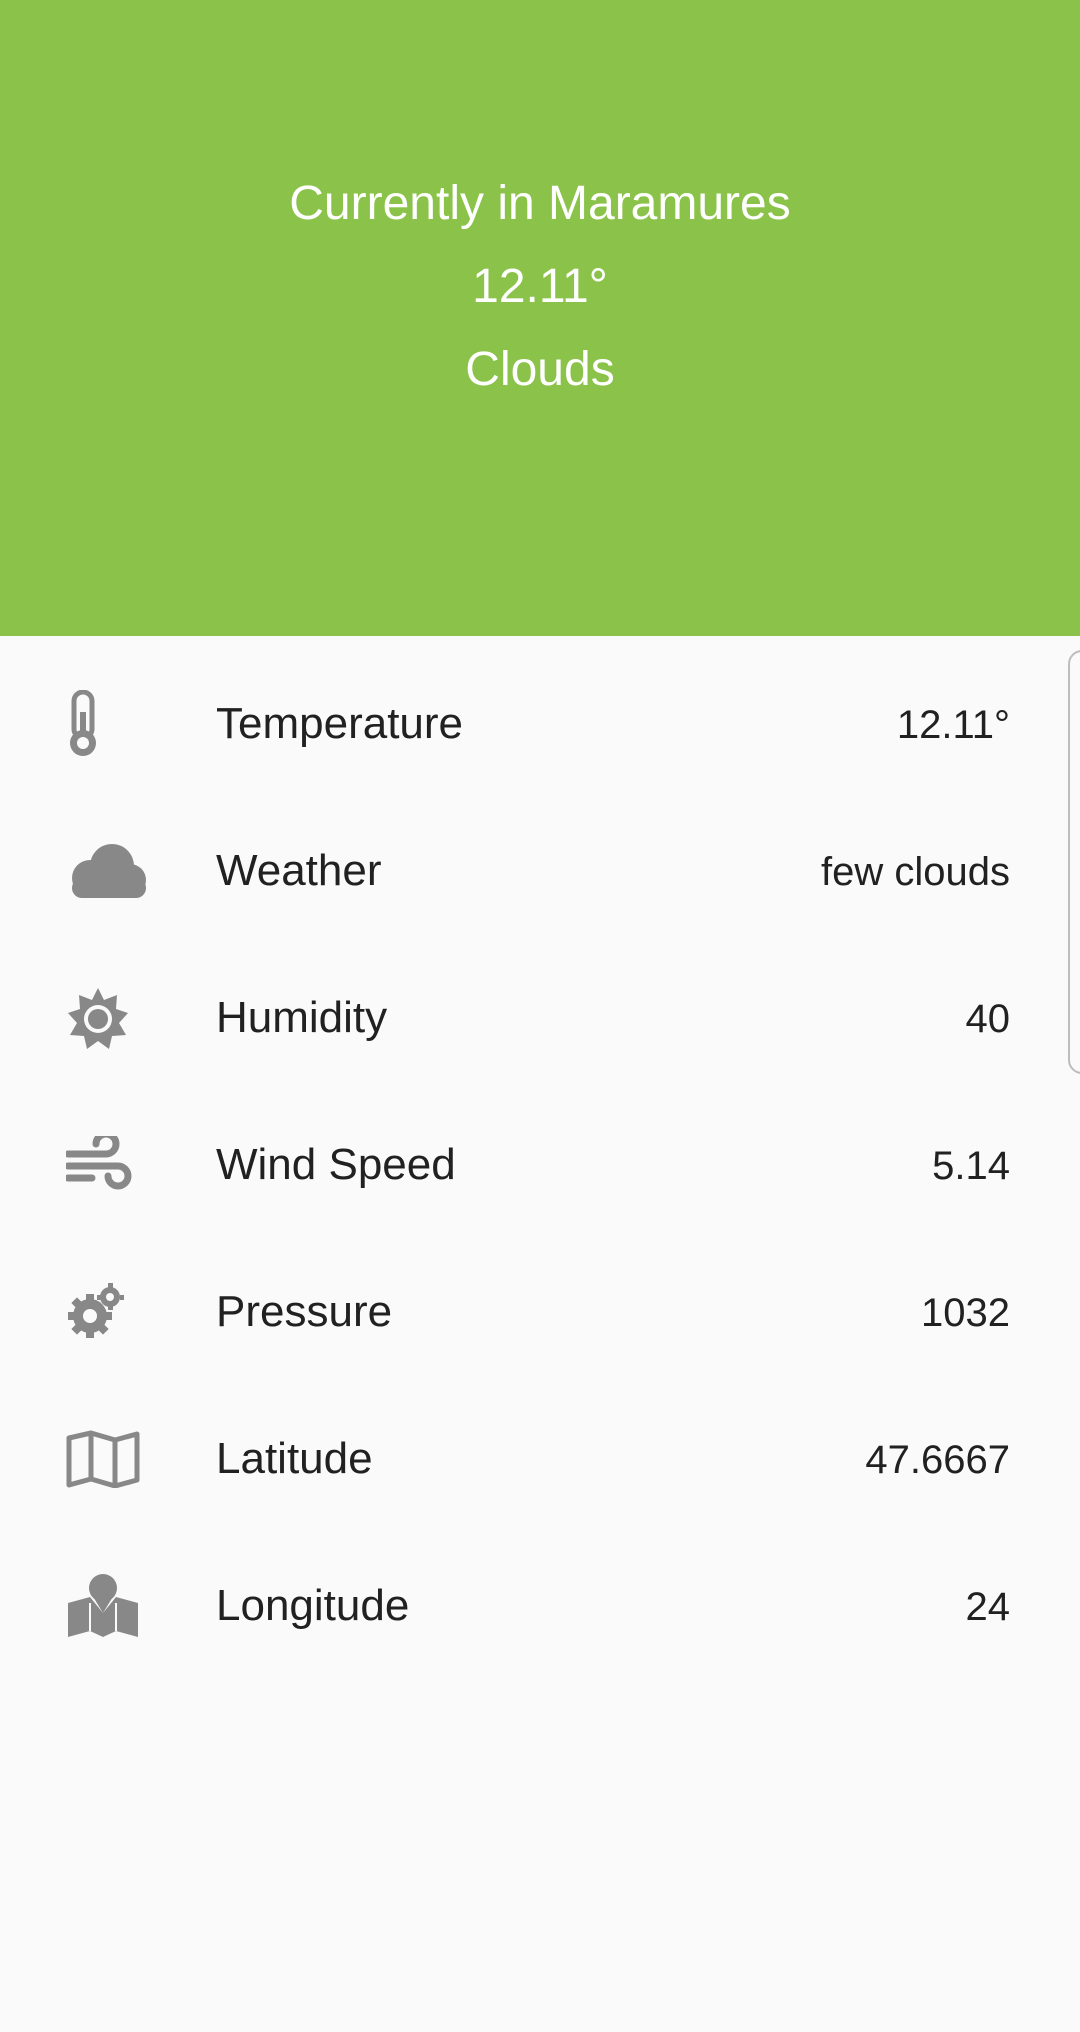 The height and width of the screenshot is (2032, 1080). What do you see at coordinates (540, 286) in the screenshot?
I see `current-temperature: 12.11°` at bounding box center [540, 286].